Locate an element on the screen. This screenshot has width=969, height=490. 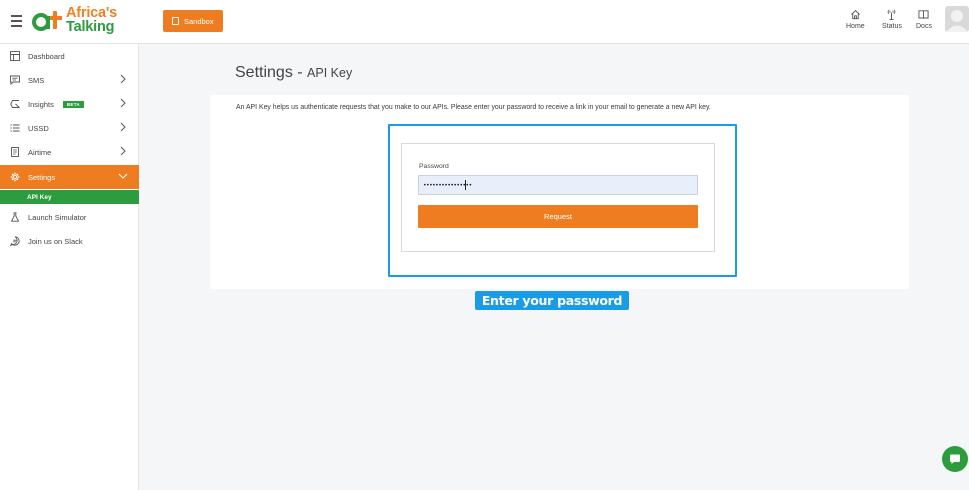
sidebar-item-sms: SMS is located at coordinates (69, 80).